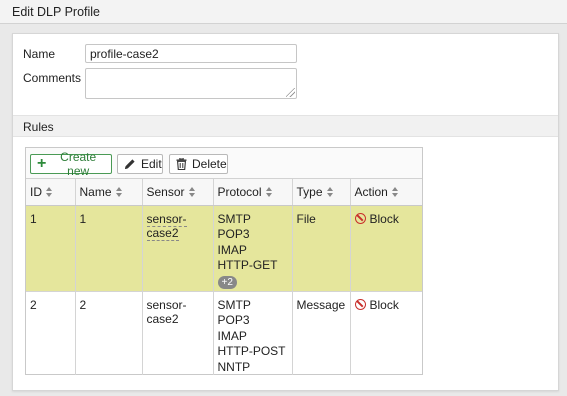 This screenshot has height=396, width=567. What do you see at coordinates (181, 164) in the screenshot?
I see `trash-icon` at bounding box center [181, 164].